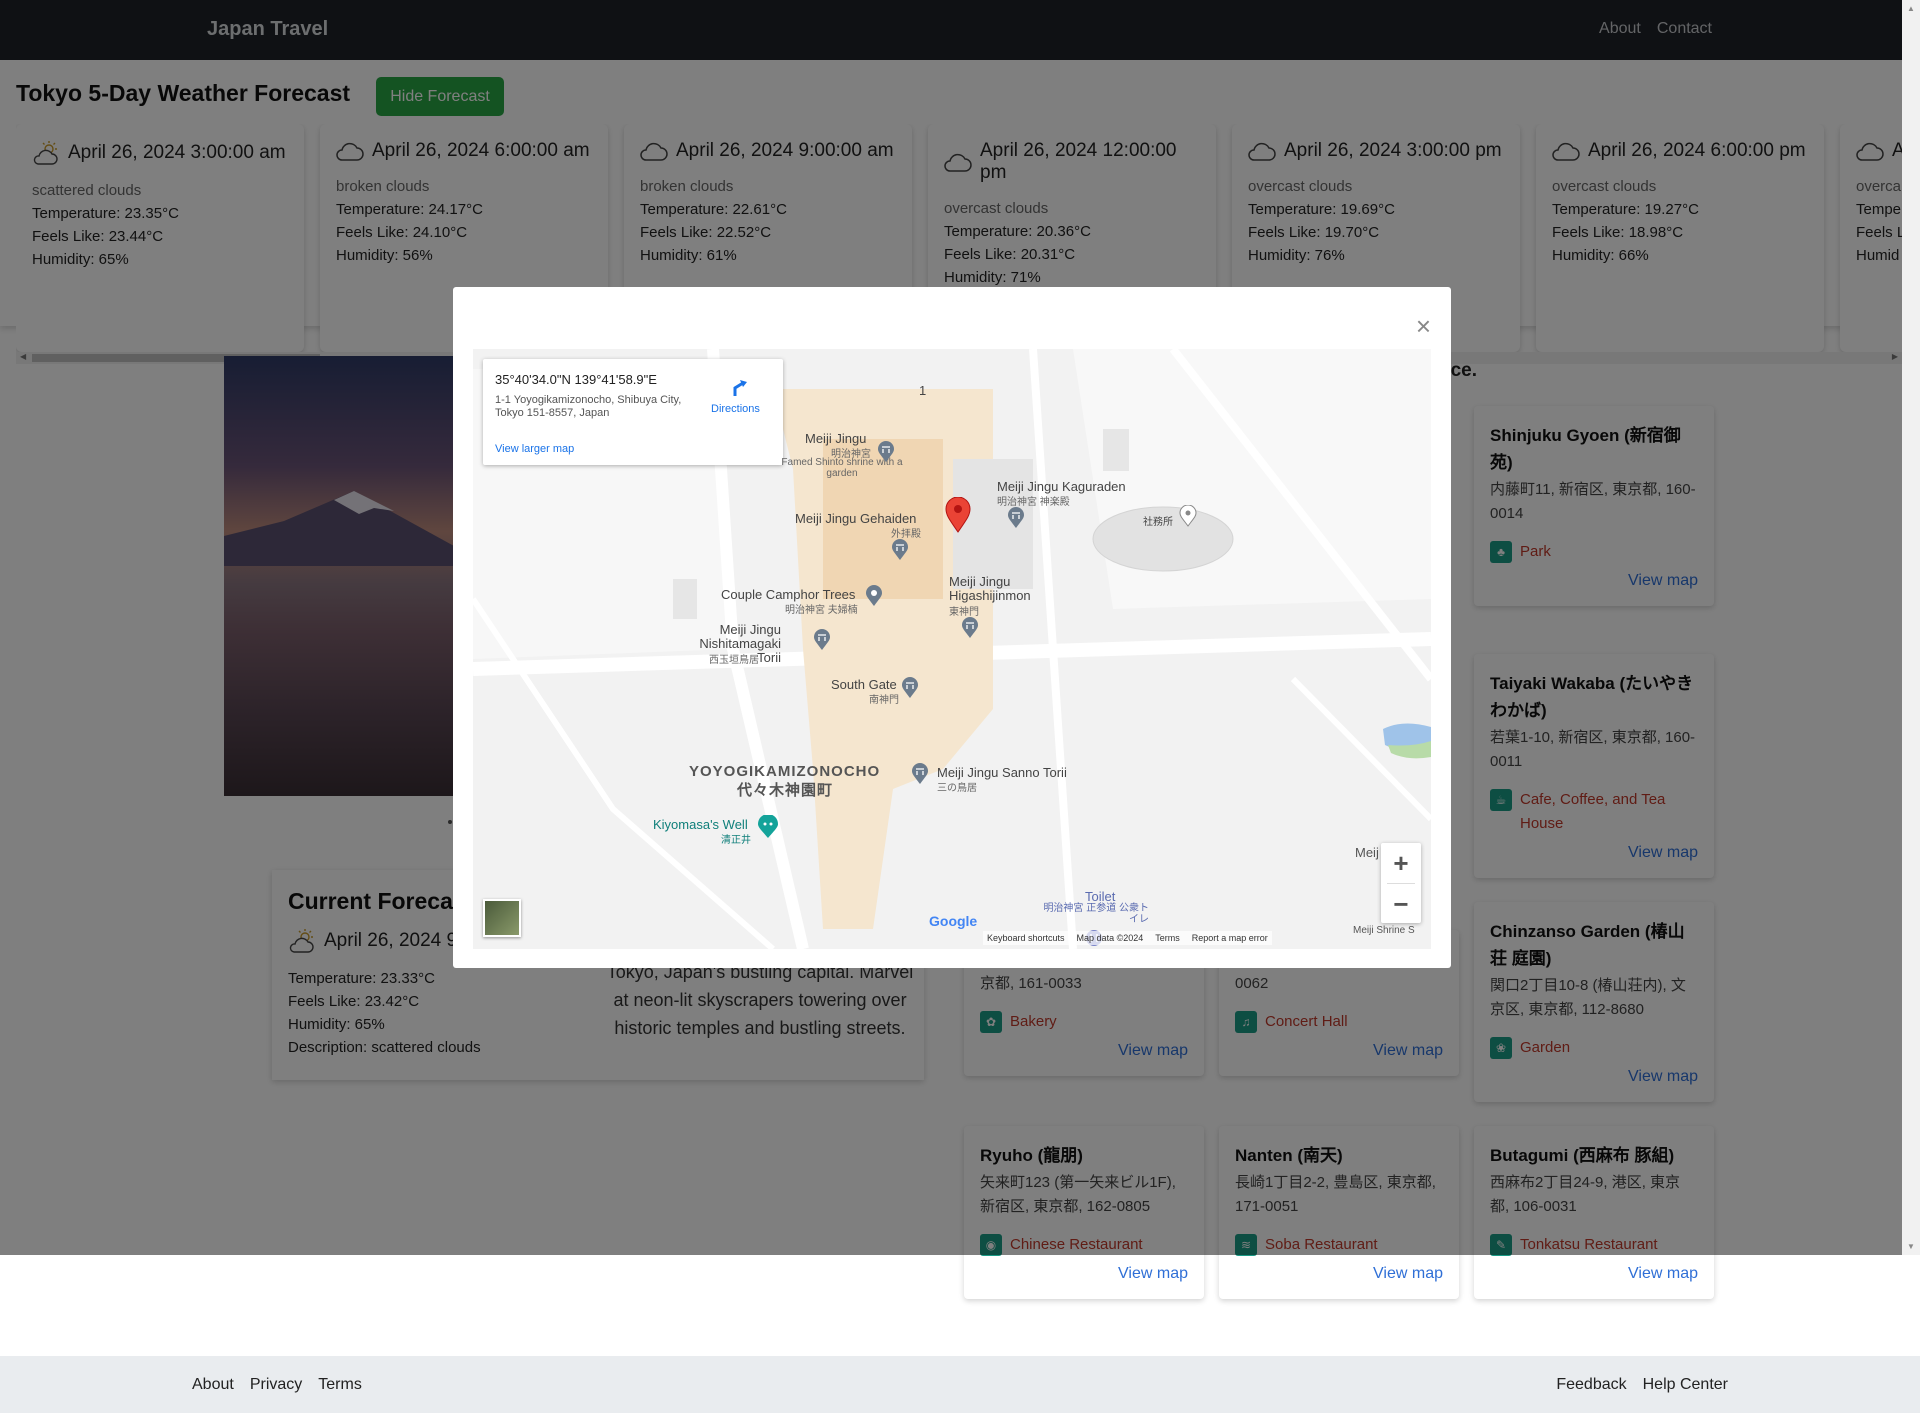 This screenshot has width=1920, height=1413. Describe the element at coordinates (785, 790) in the screenshot. I see `map-label-district-jp: 代々木神園町` at that location.